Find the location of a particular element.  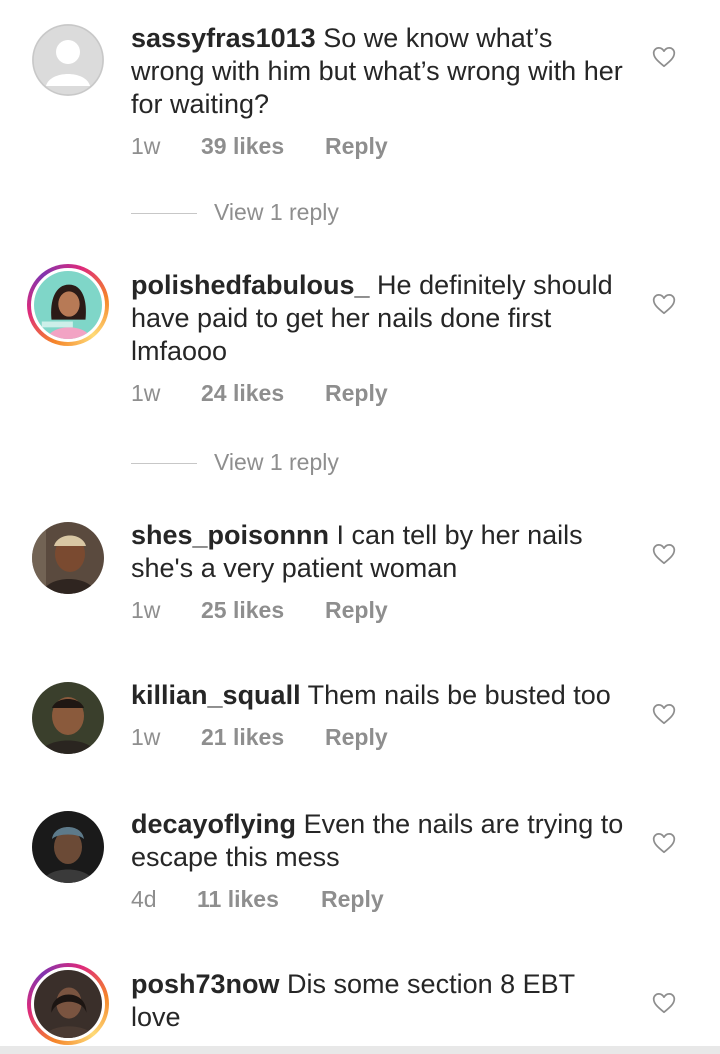

cartoon-portrait-icon is located at coordinates (68, 305).